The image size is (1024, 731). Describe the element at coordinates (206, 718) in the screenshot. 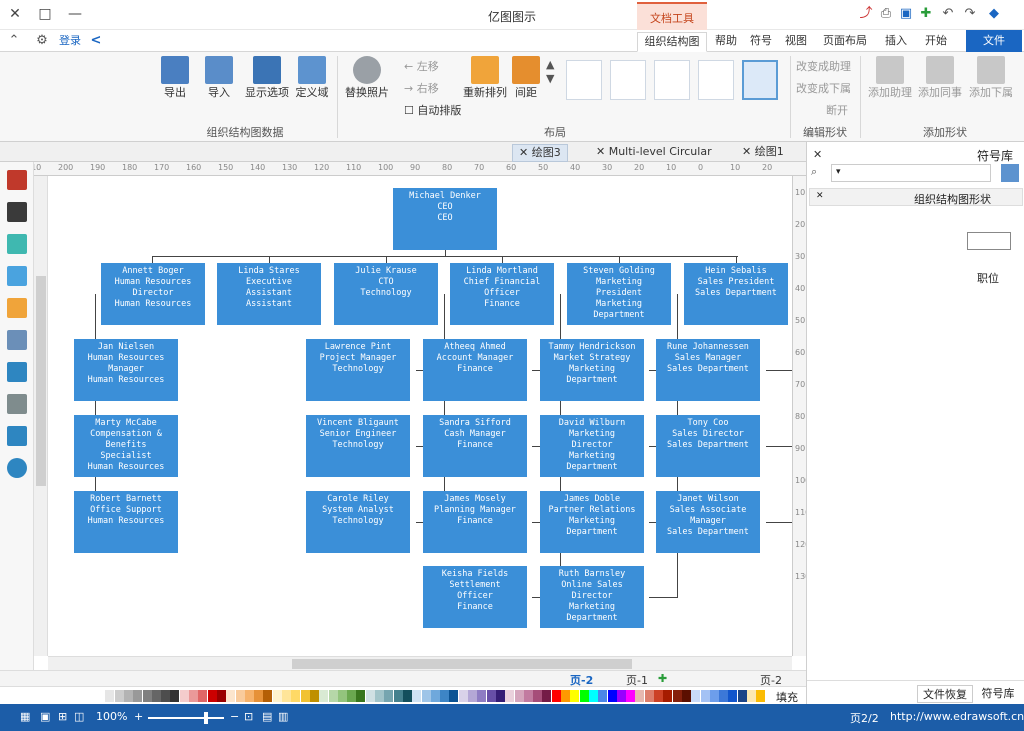

I see `zoom-slider-handle` at that location.